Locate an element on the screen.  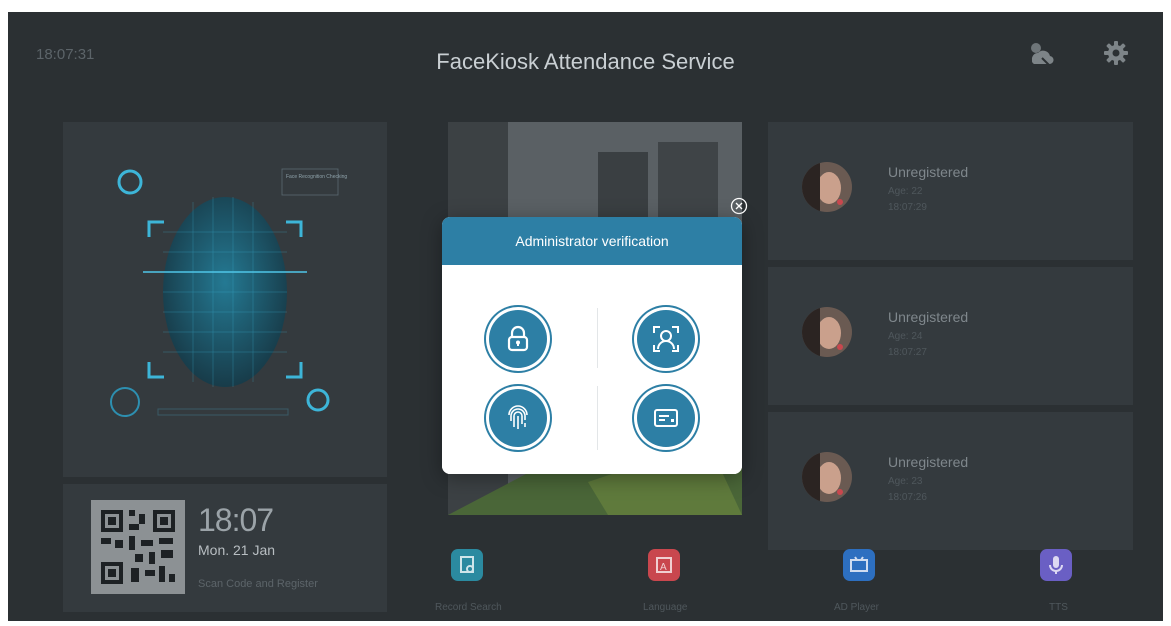
record-search-label: Record Search is located at coordinates (468, 607).